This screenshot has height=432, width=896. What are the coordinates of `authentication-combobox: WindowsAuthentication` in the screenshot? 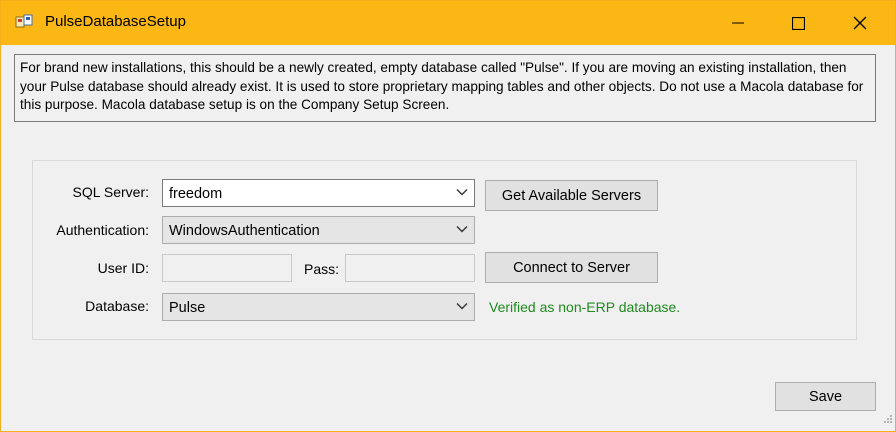 It's located at (318, 230).